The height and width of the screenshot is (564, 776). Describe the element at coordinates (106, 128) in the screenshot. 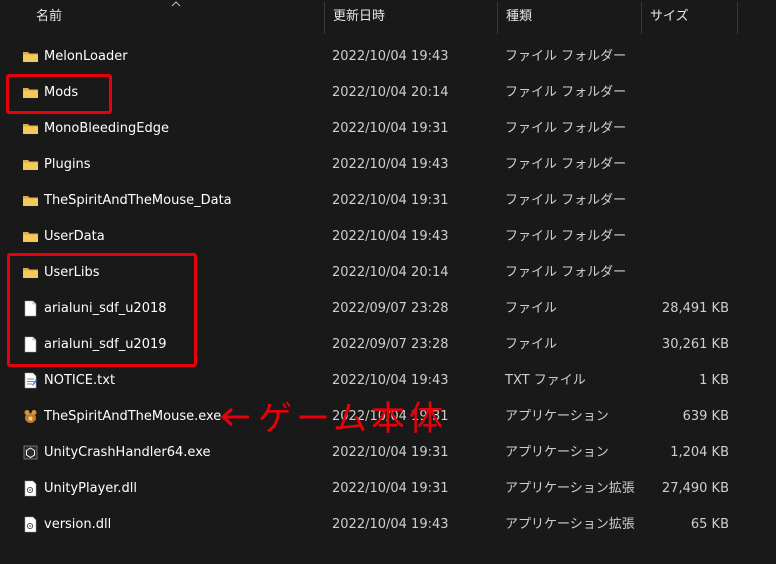

I see `file-name: MonoBleedingEdge` at that location.